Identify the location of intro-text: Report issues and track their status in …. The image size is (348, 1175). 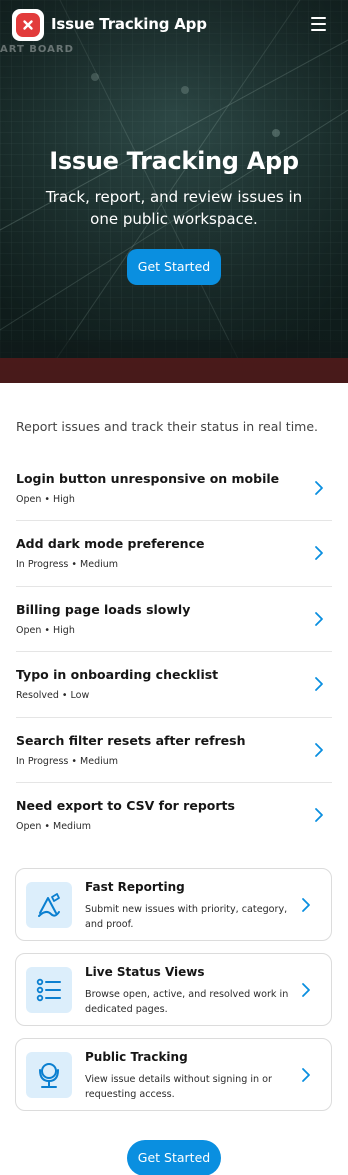
(167, 426).